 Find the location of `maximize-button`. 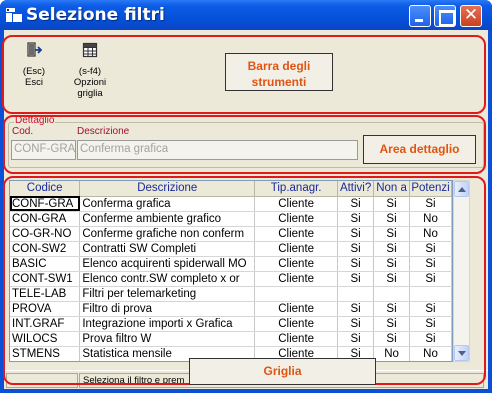

maximize-button is located at coordinates (445, 16).